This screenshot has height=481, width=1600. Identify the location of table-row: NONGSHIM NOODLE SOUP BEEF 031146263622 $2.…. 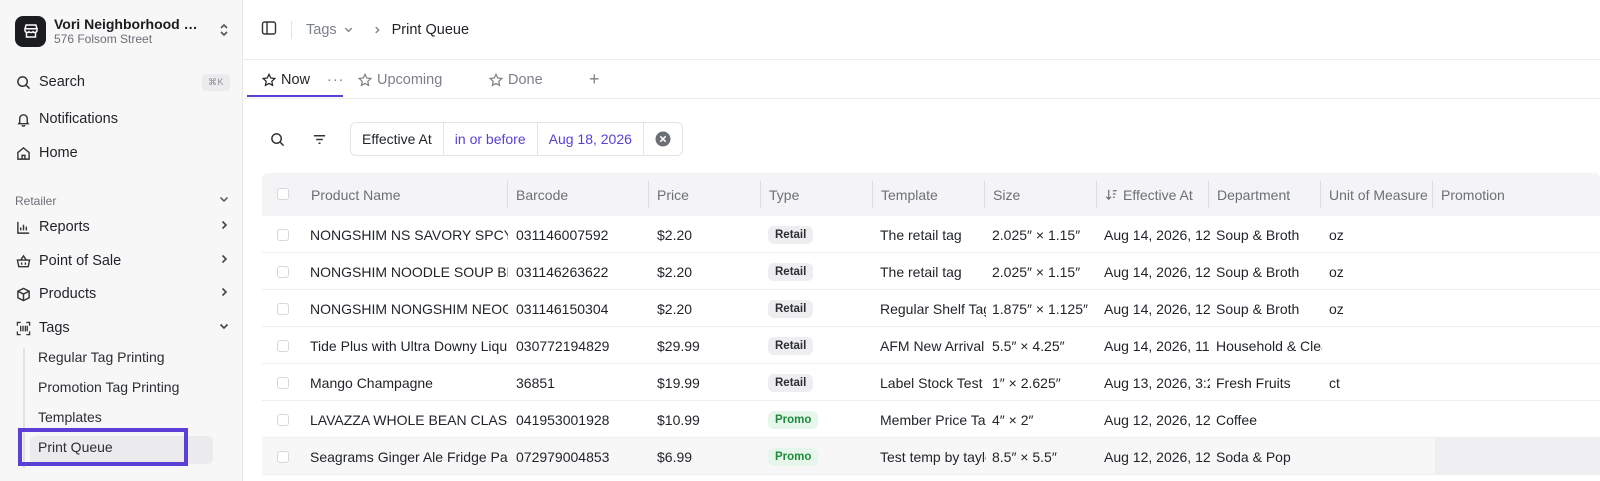
(931, 271).